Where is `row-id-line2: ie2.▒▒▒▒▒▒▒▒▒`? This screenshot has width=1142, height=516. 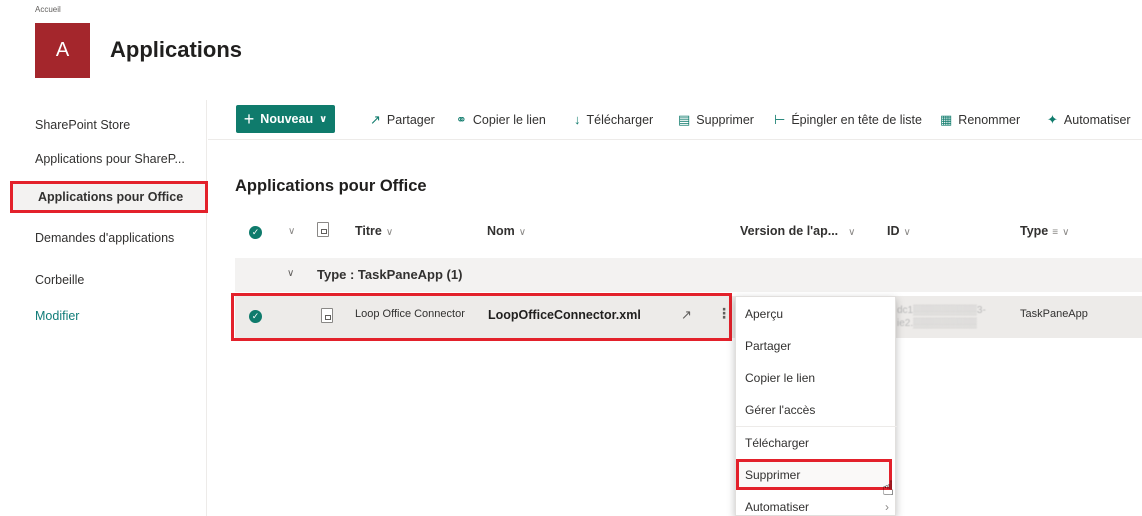
row-id-line2: ie2.▒▒▒▒▒▒▒▒▒ is located at coordinates (937, 323).